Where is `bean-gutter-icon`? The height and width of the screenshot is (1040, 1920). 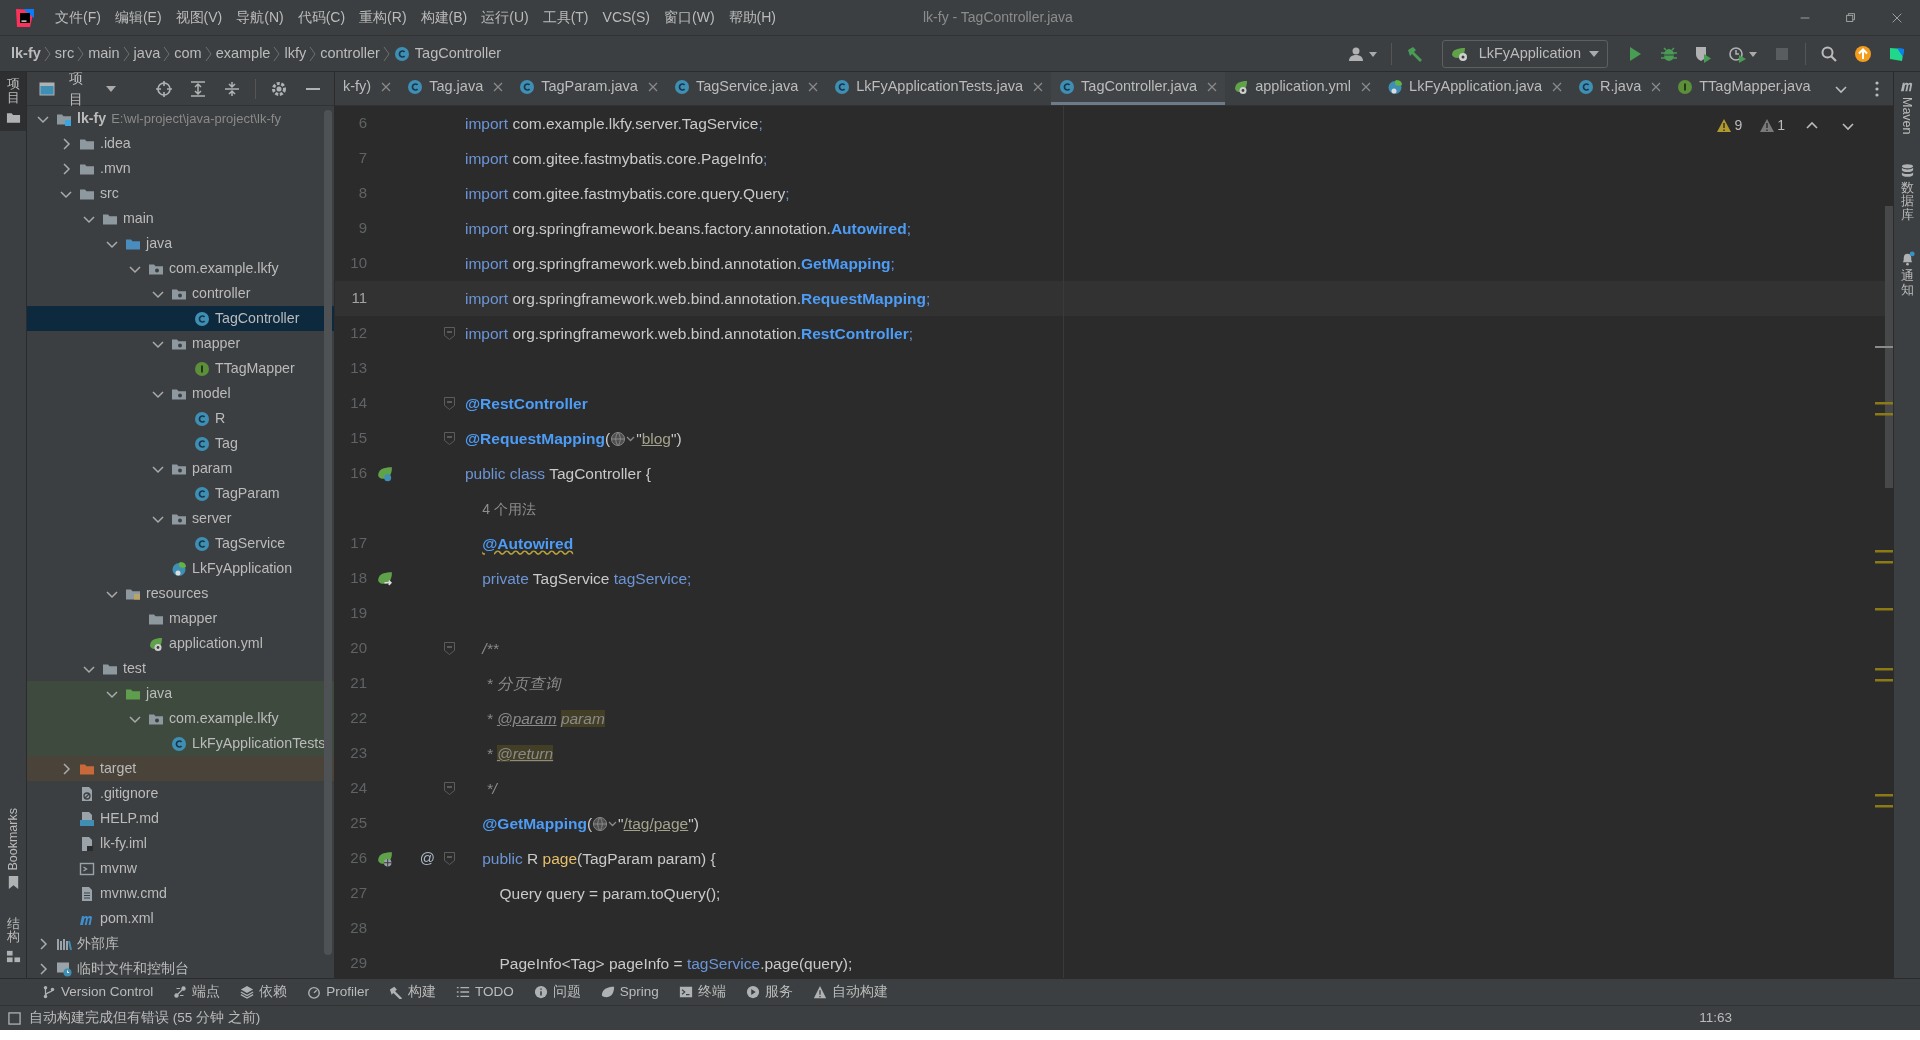
bean-gutter-icon is located at coordinates (384, 473).